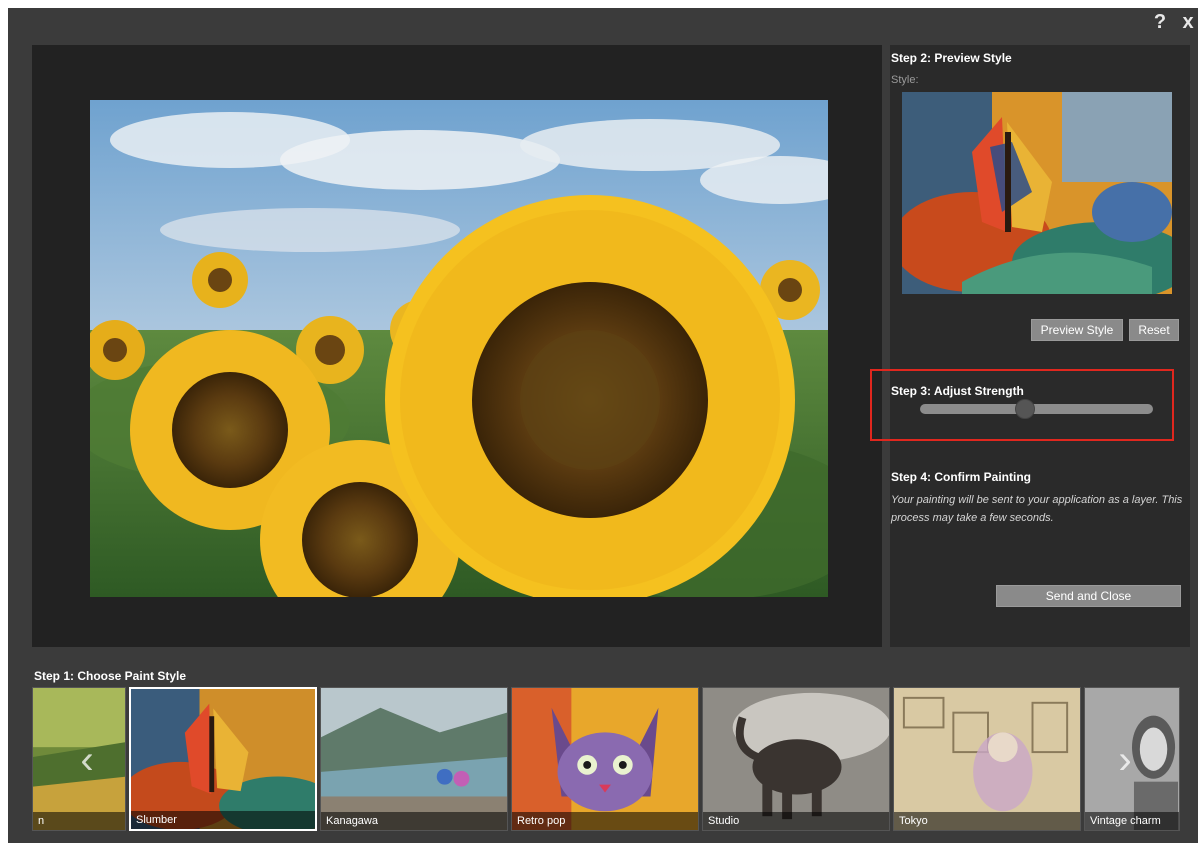 The height and width of the screenshot is (851, 1198). What do you see at coordinates (1024, 409) in the screenshot?
I see `strength-slider-handle` at bounding box center [1024, 409].